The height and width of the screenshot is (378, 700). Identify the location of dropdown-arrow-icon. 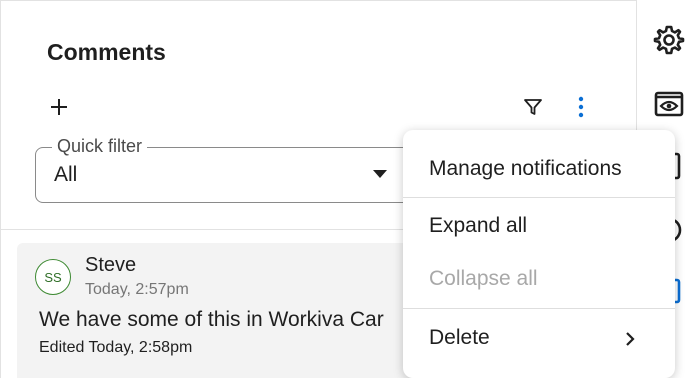
(380, 174).